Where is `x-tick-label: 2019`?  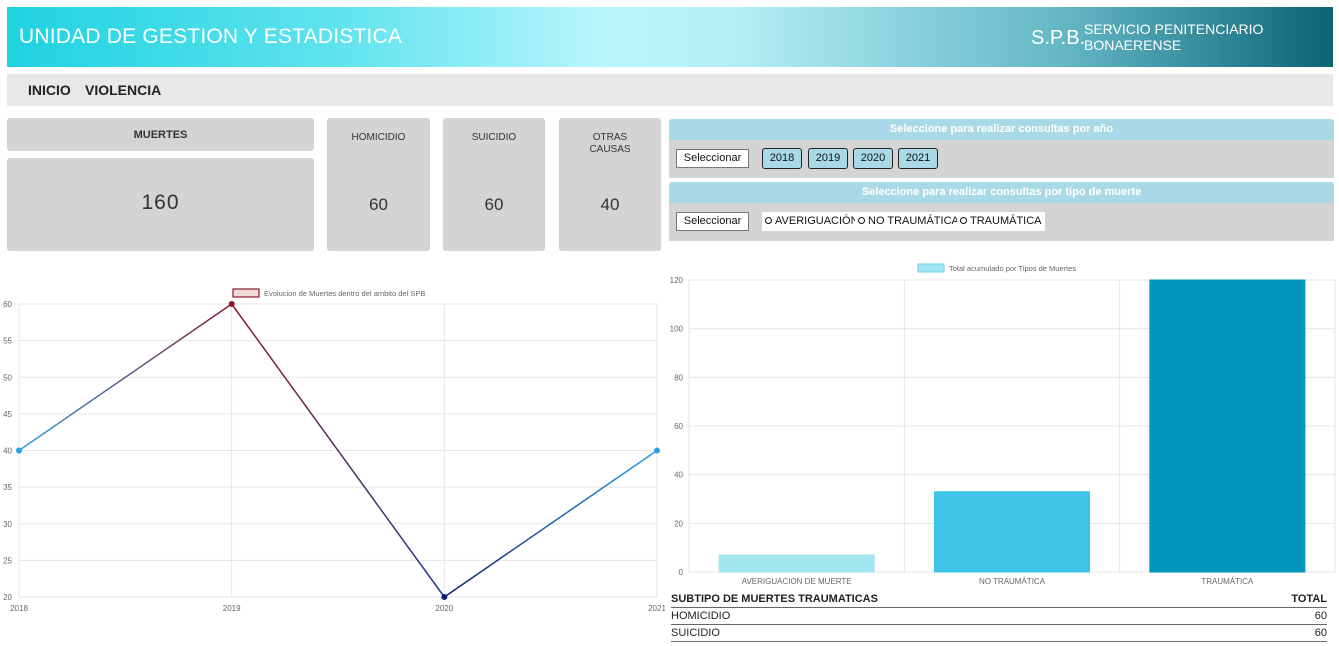 x-tick-label: 2019 is located at coordinates (232, 608).